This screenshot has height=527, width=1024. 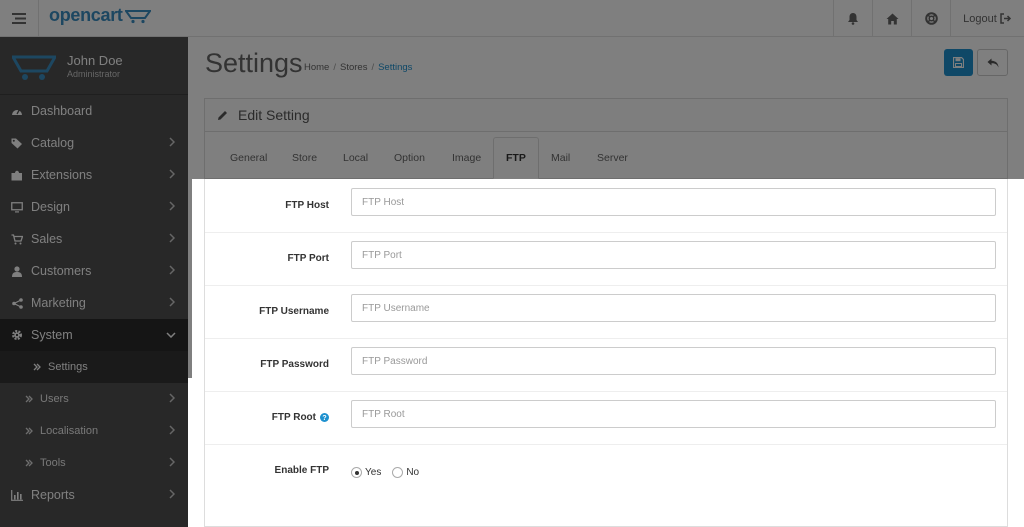 What do you see at coordinates (53, 463) in the screenshot?
I see `sidebar-subitem-label: Tools` at bounding box center [53, 463].